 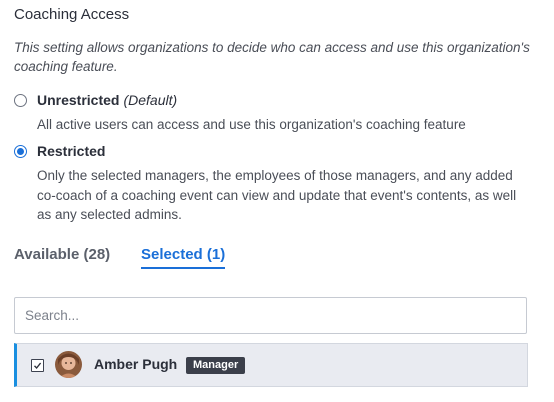 I want to click on avatar, so click(x=68, y=364).